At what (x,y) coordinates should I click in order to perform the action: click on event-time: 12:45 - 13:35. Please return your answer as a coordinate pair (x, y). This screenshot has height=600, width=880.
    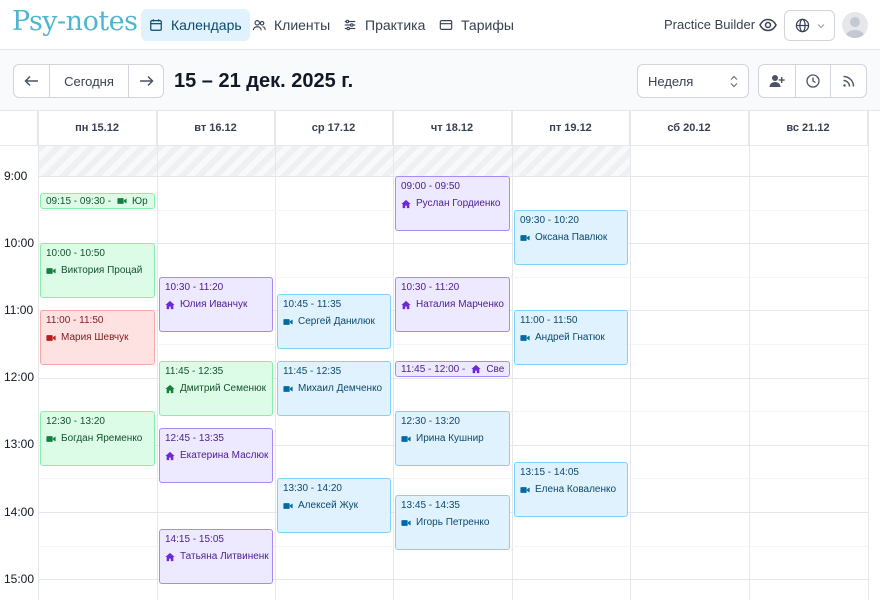
    Looking at the image, I should click on (194, 438).